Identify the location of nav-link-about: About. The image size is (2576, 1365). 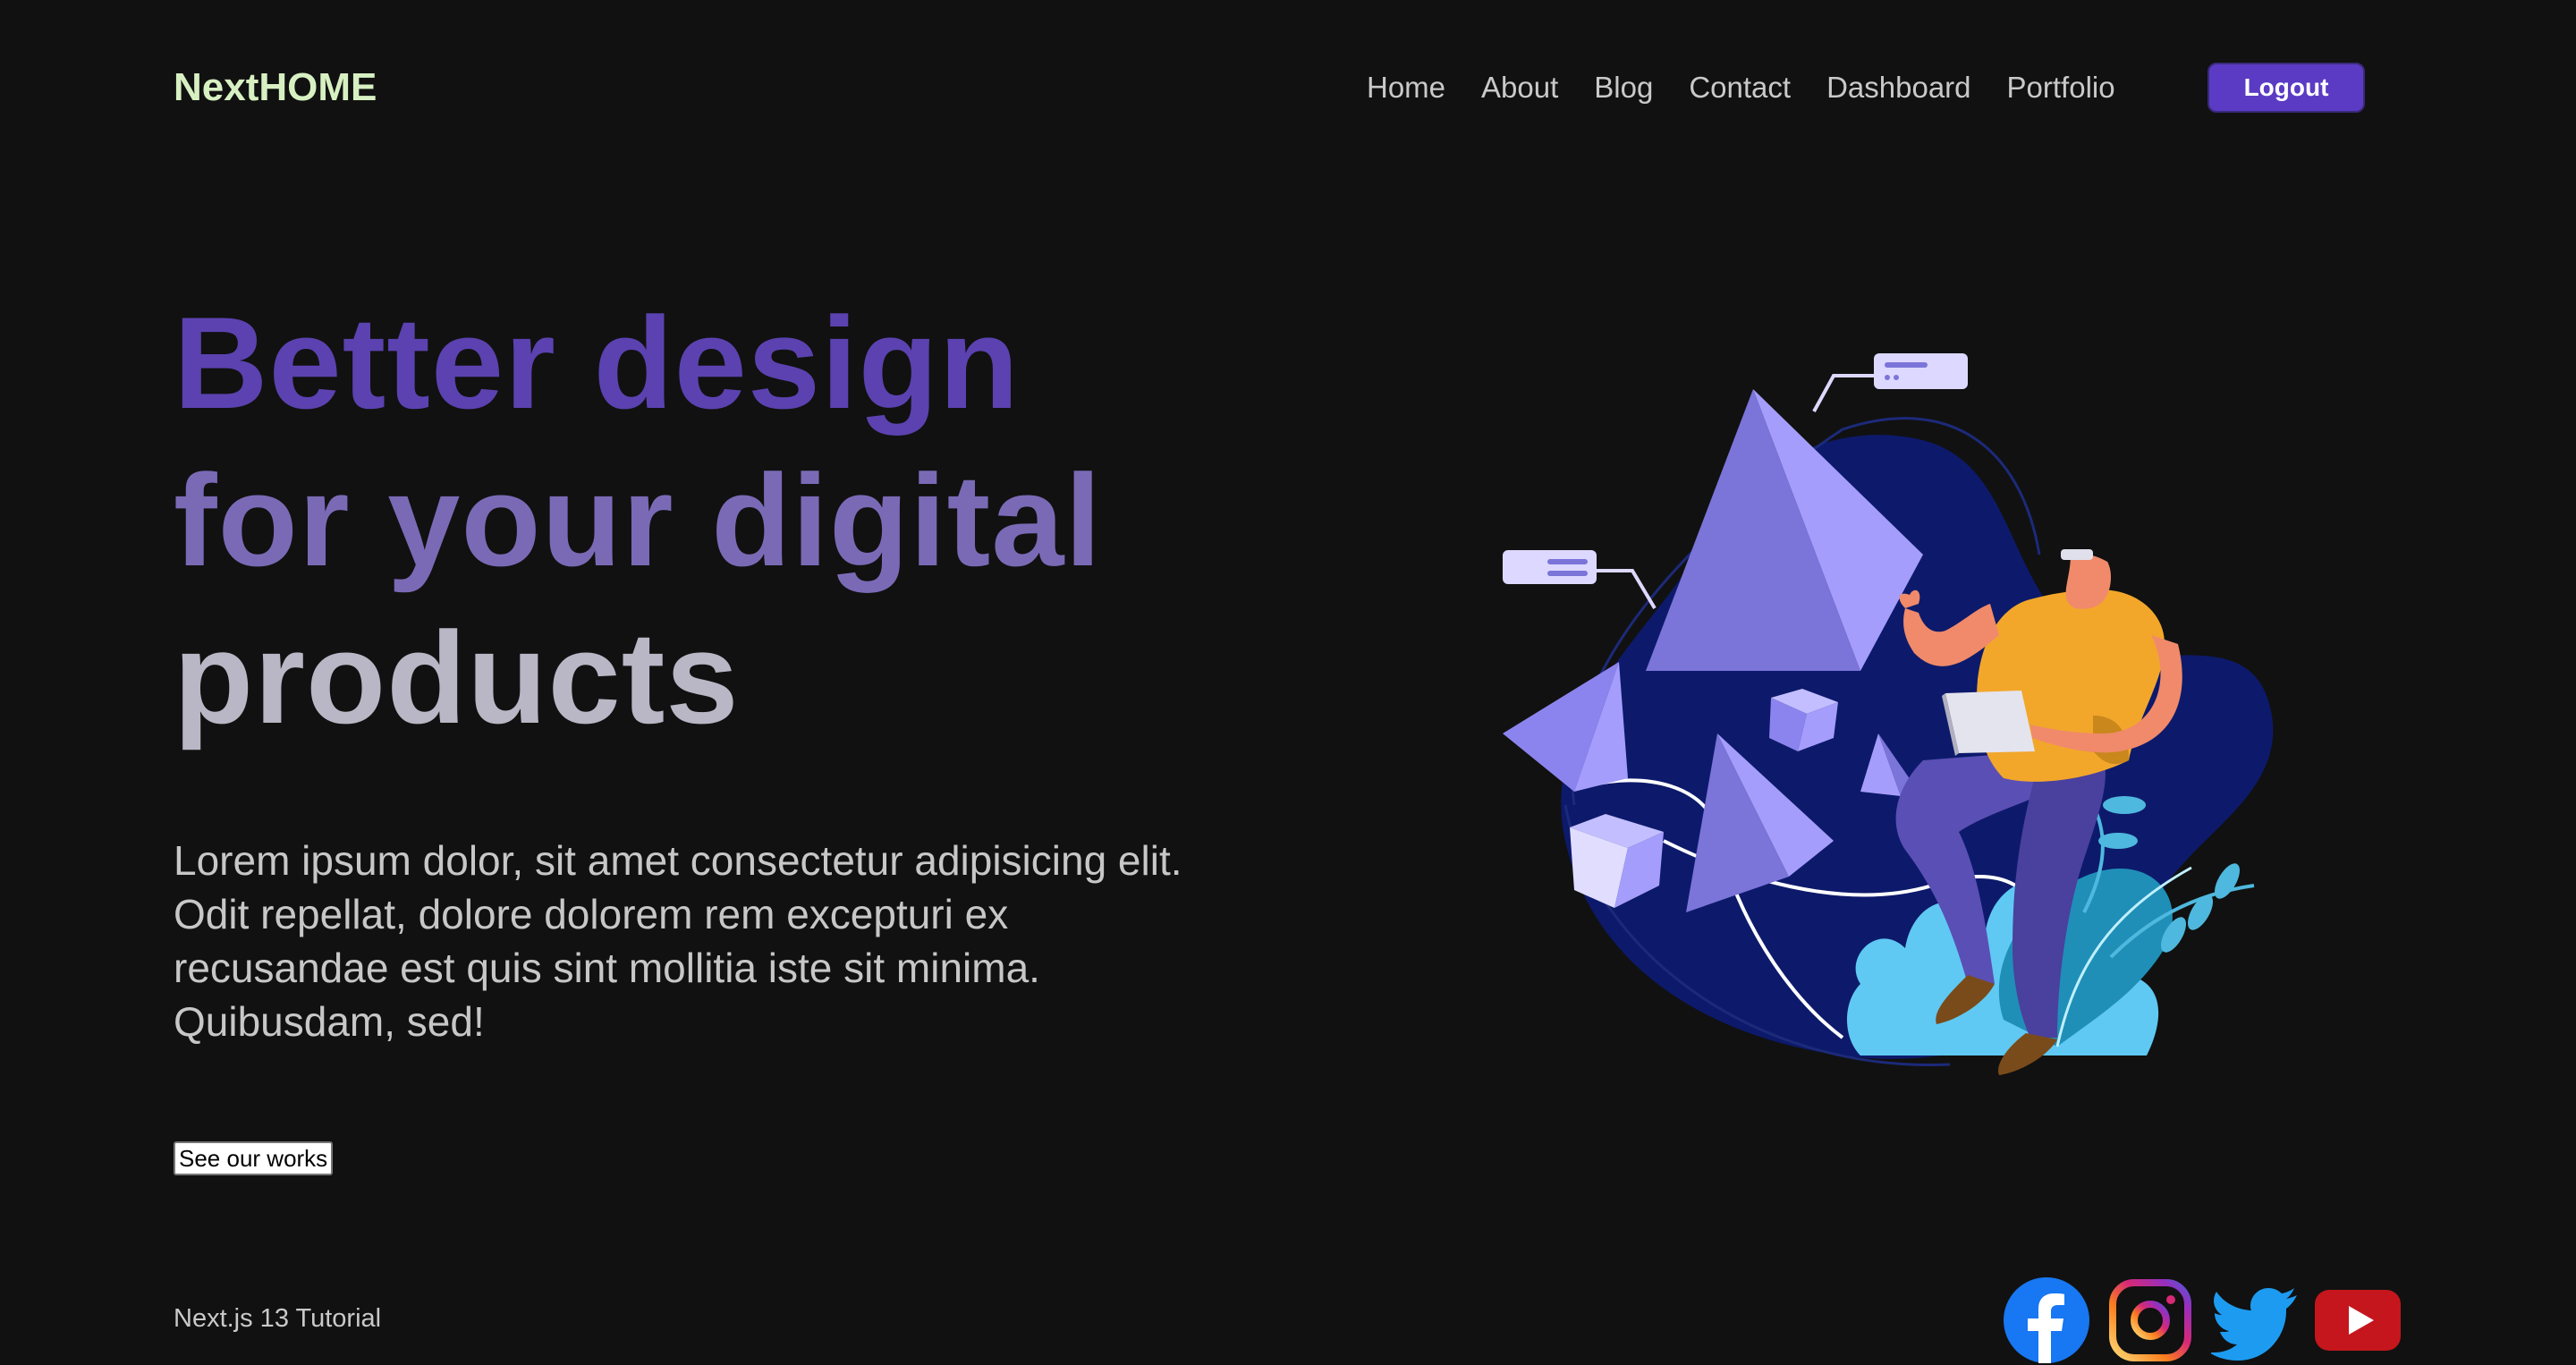
(1519, 88).